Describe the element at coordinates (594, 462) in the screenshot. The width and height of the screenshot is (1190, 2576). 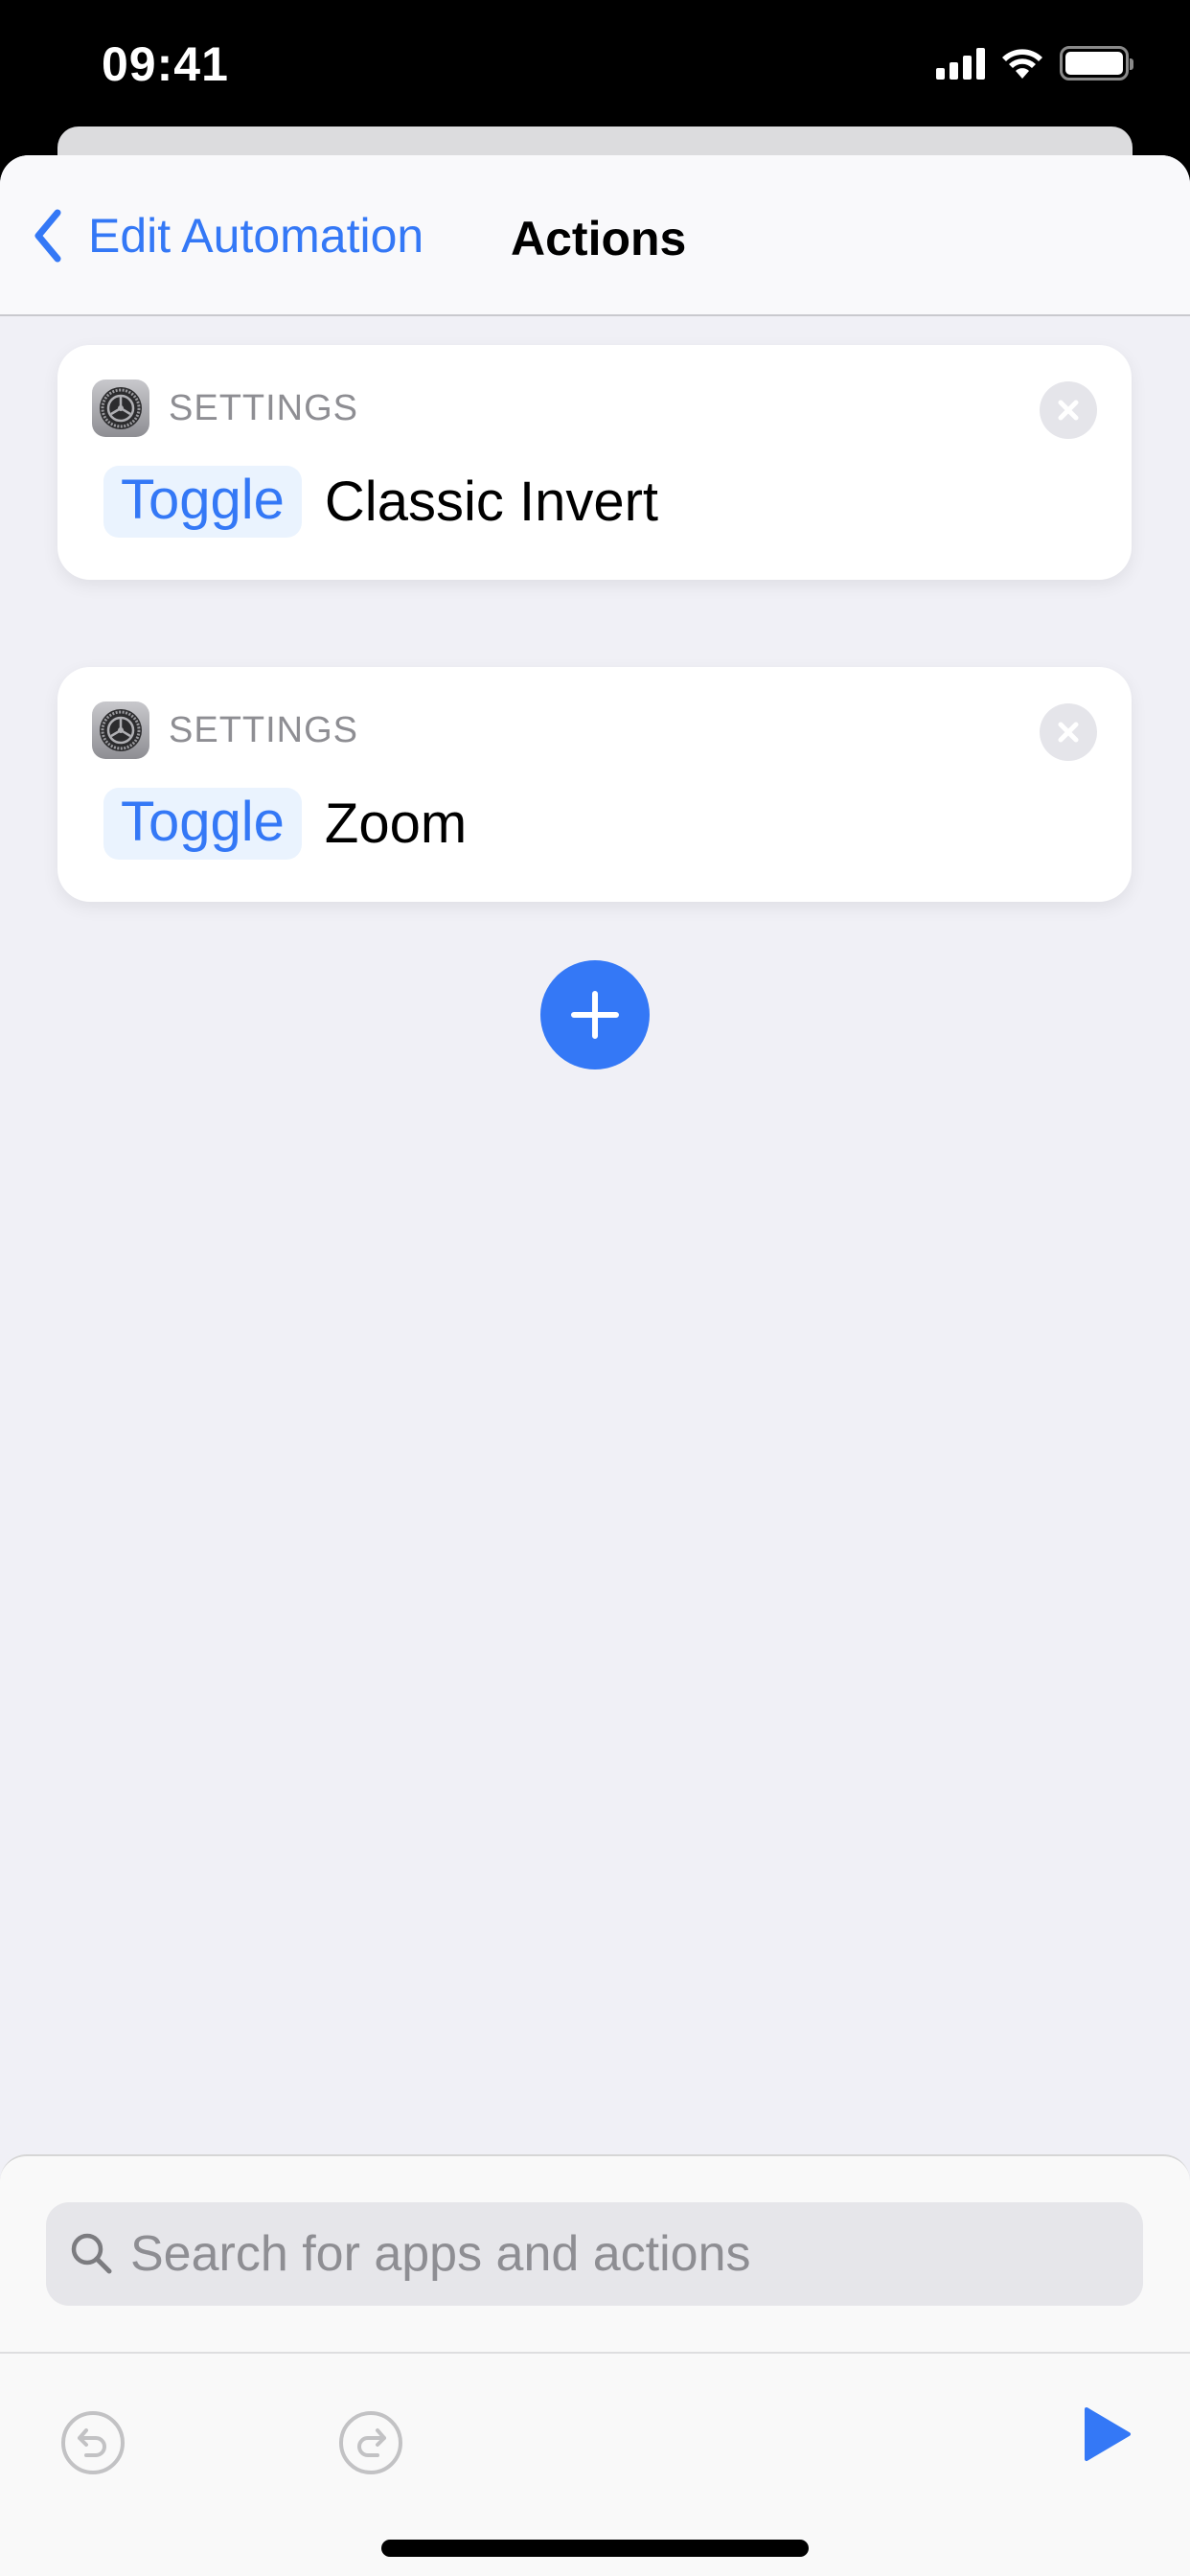
I see `action-card: SETTINGS Toggle Classic Invert` at that location.